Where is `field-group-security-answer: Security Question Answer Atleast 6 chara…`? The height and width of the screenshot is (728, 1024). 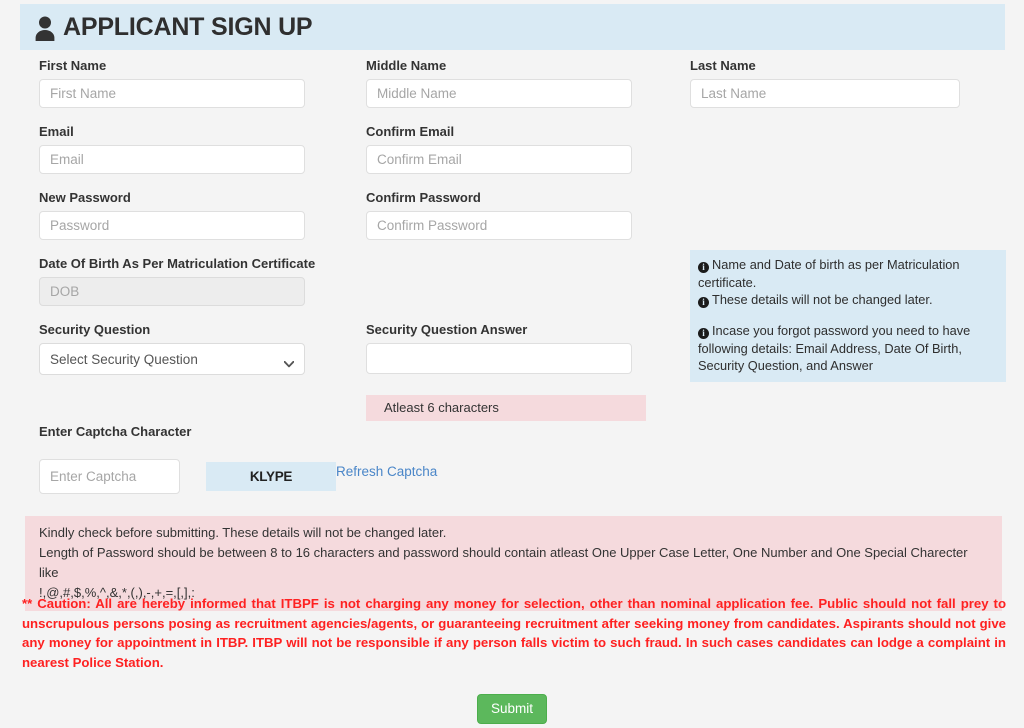 field-group-security-answer: Security Question Answer Atleast 6 chara… is located at coordinates (506, 371).